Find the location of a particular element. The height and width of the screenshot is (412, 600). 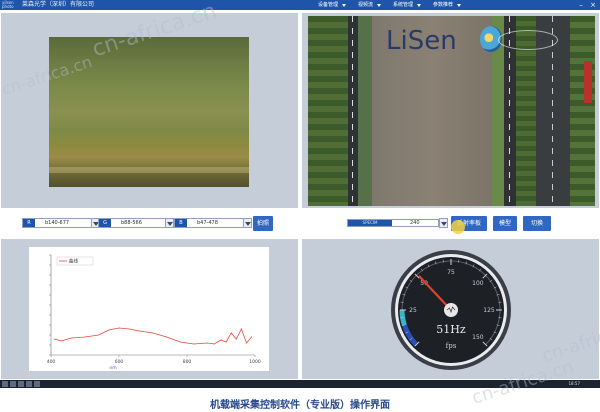

x-tick-label: 400 is located at coordinates (51, 362).